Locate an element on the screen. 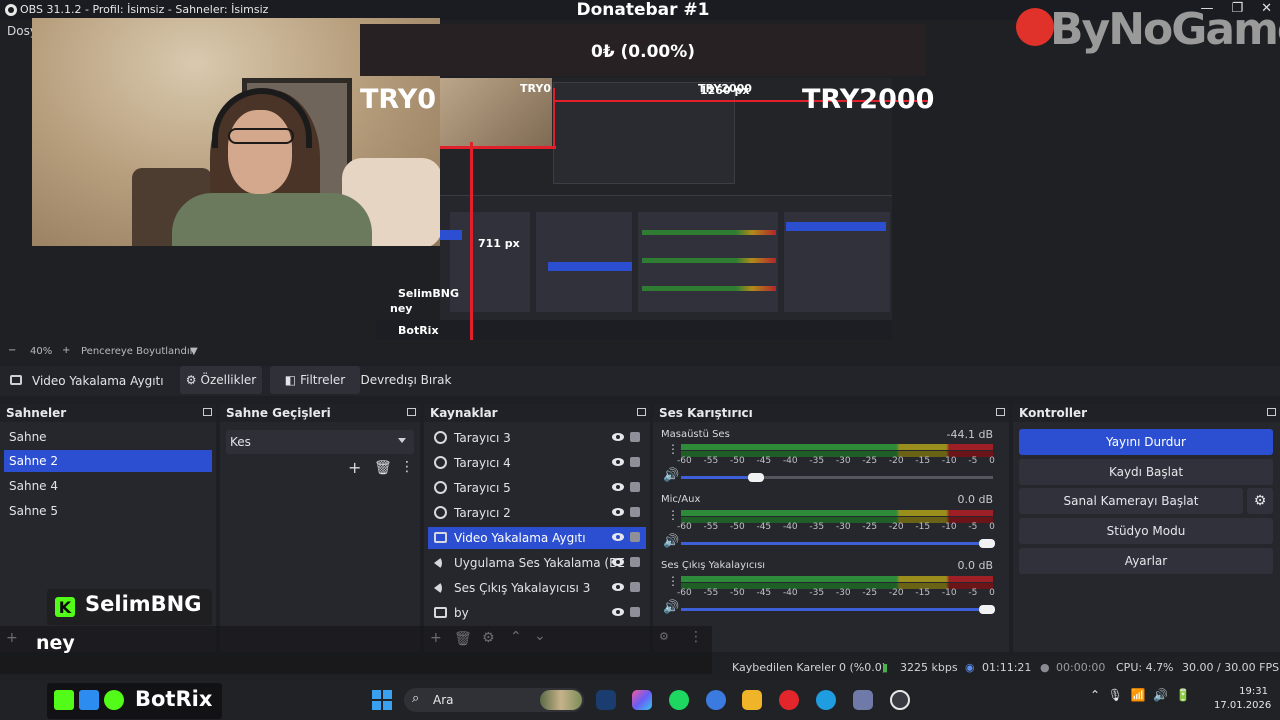 The width and height of the screenshot is (1280, 720). opera-icon is located at coordinates (789, 700).